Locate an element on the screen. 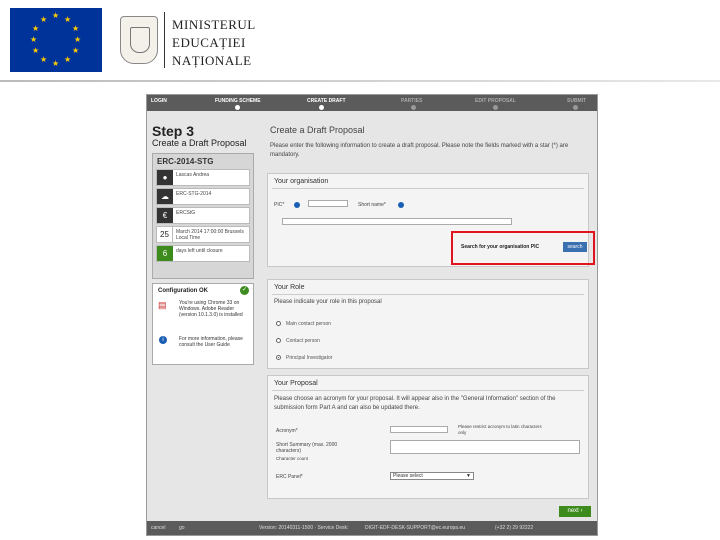 This screenshot has width=720, height=540. step-parties: PARTIES is located at coordinates (412, 101).